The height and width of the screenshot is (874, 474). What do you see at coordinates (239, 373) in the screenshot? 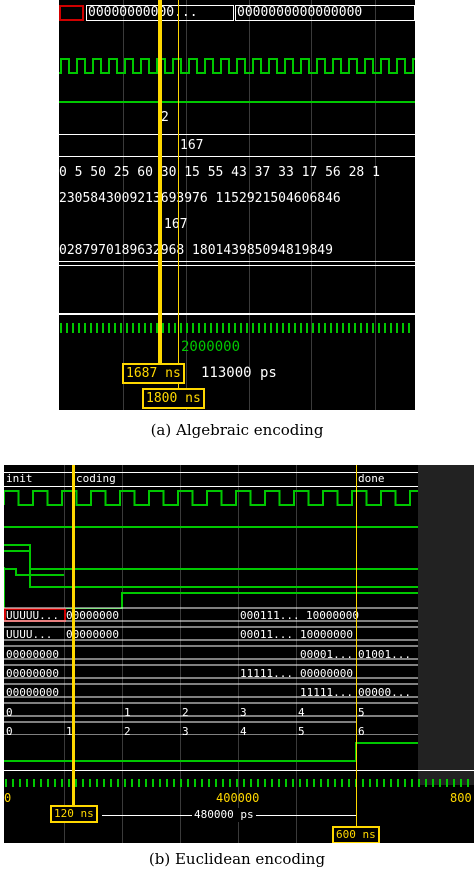
I see `cursor-delta: 113000 ps` at bounding box center [239, 373].